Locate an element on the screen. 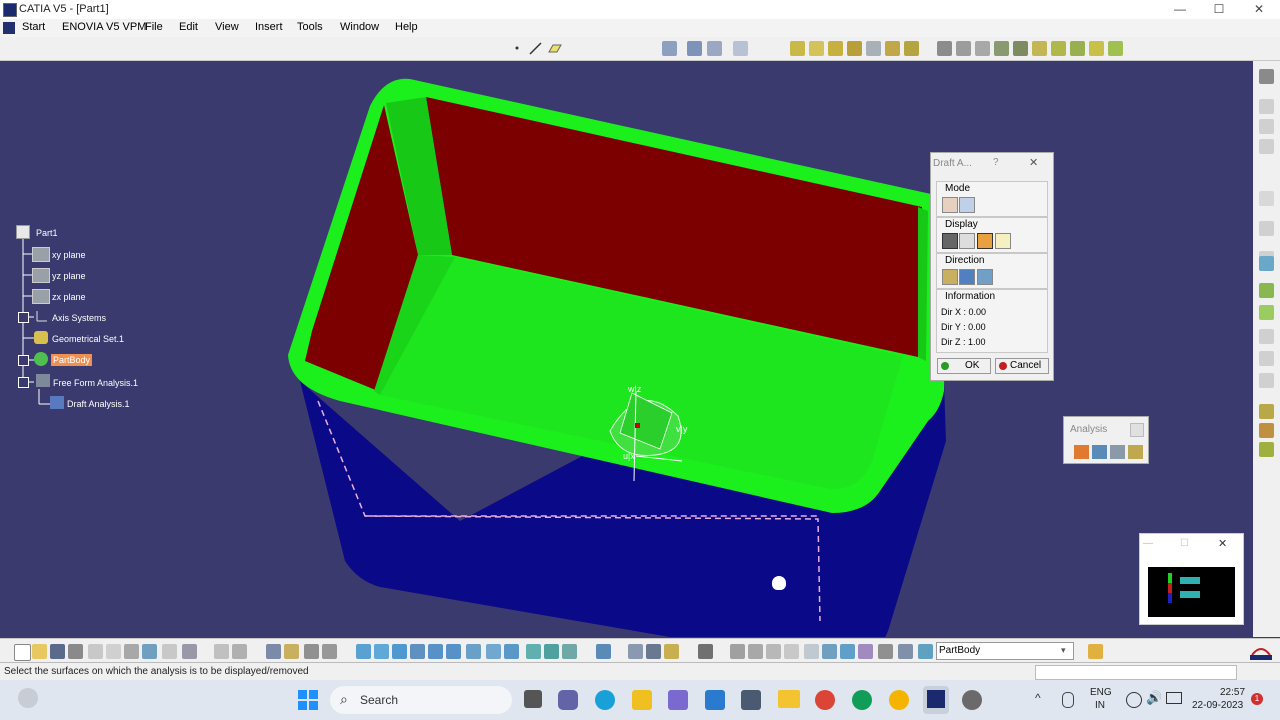  whats-this-icon is located at coordinates (189, 651).